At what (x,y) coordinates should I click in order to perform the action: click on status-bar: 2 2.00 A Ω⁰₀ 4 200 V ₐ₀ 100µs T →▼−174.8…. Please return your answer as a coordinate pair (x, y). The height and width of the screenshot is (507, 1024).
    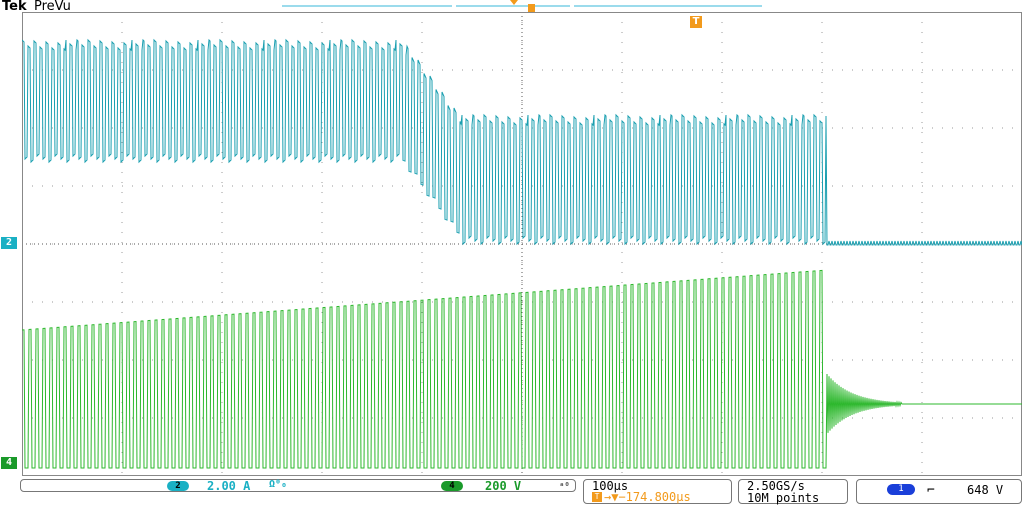
    Looking at the image, I should click on (512, 492).